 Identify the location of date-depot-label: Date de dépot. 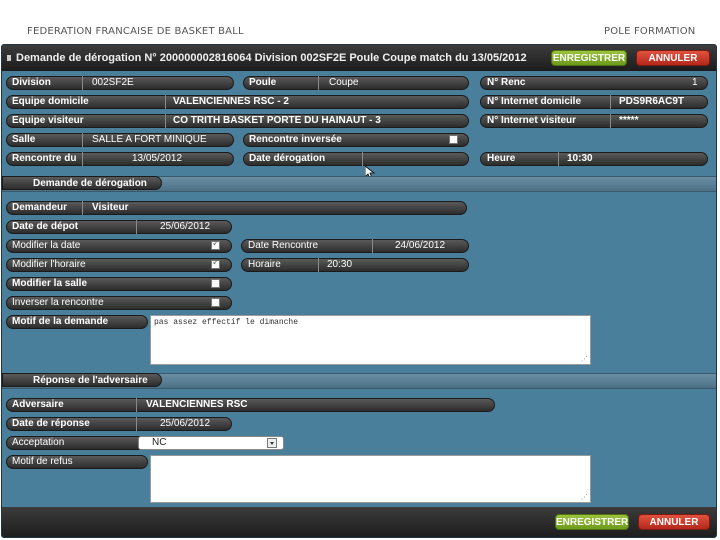
(45, 226).